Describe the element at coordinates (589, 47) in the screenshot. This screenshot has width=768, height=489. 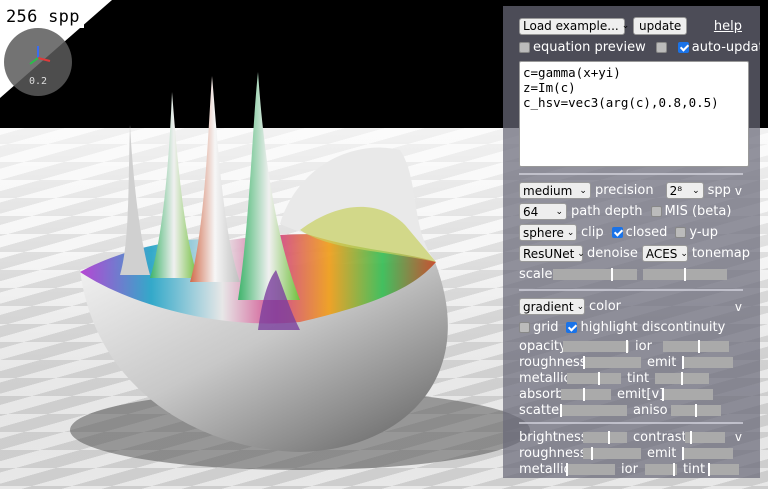
I see `equation-preview-label: equation preview` at that location.